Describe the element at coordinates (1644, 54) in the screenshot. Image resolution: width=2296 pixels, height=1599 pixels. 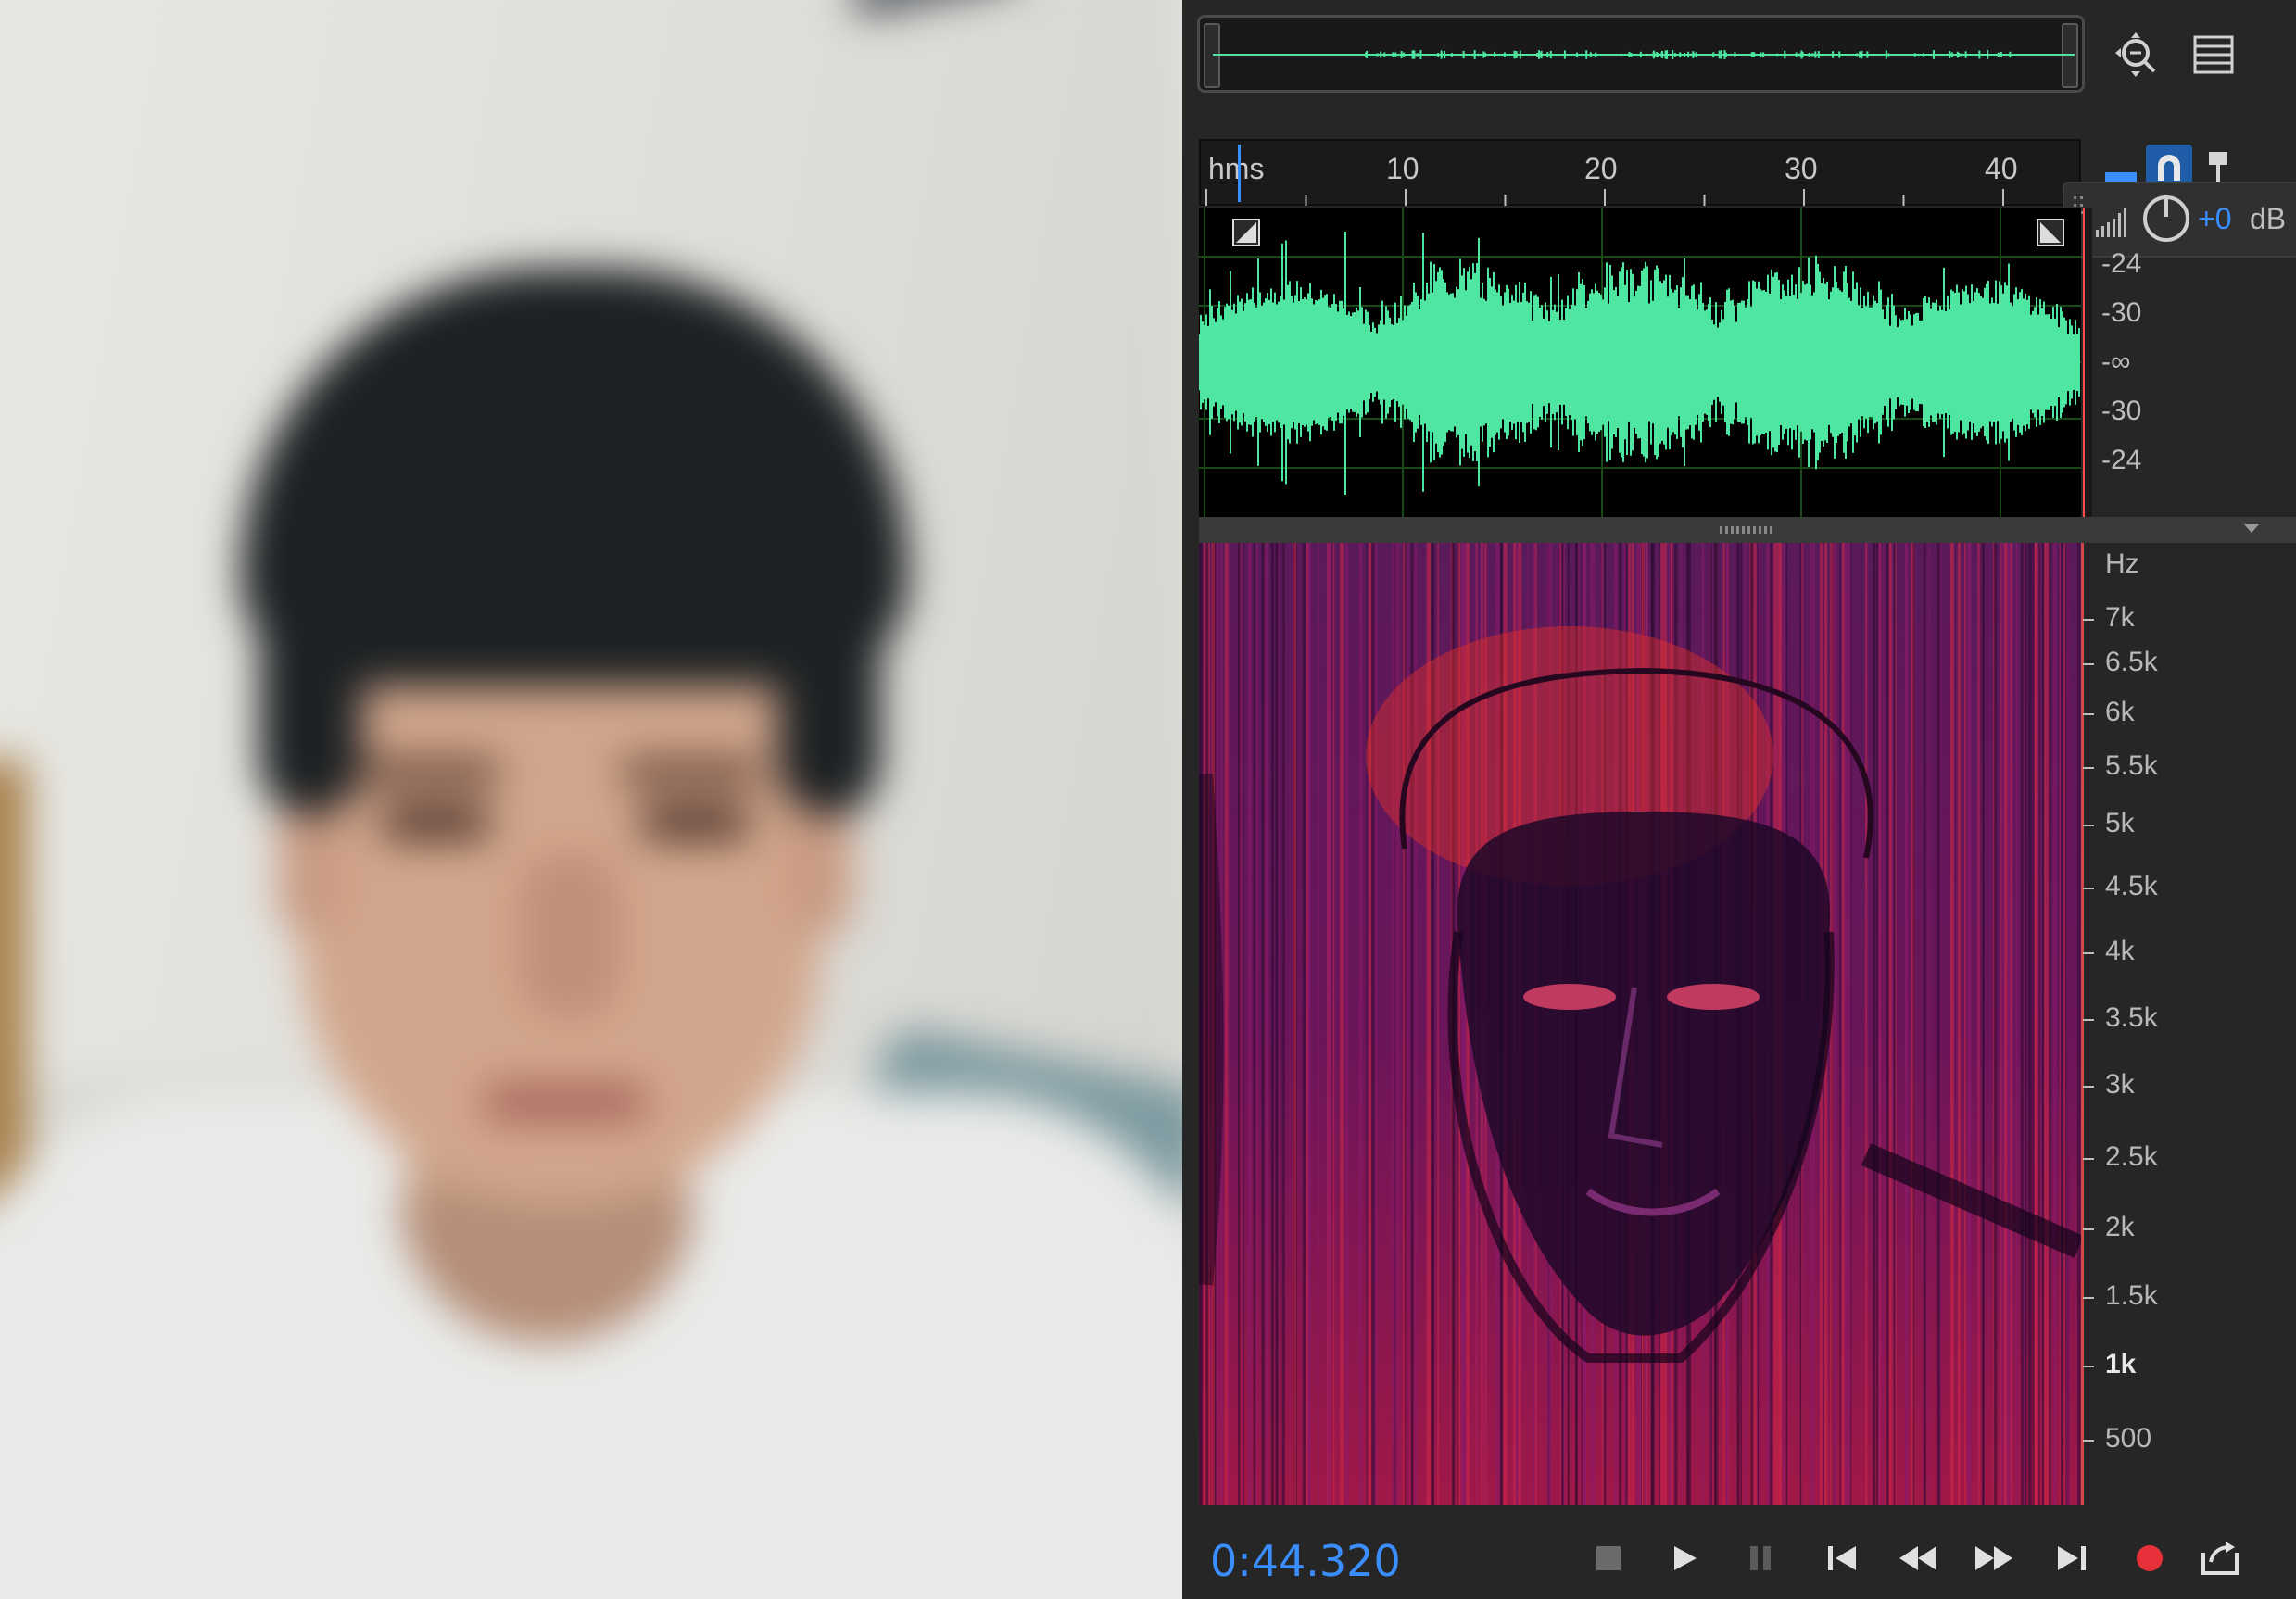
I see `overview-waveform` at that location.